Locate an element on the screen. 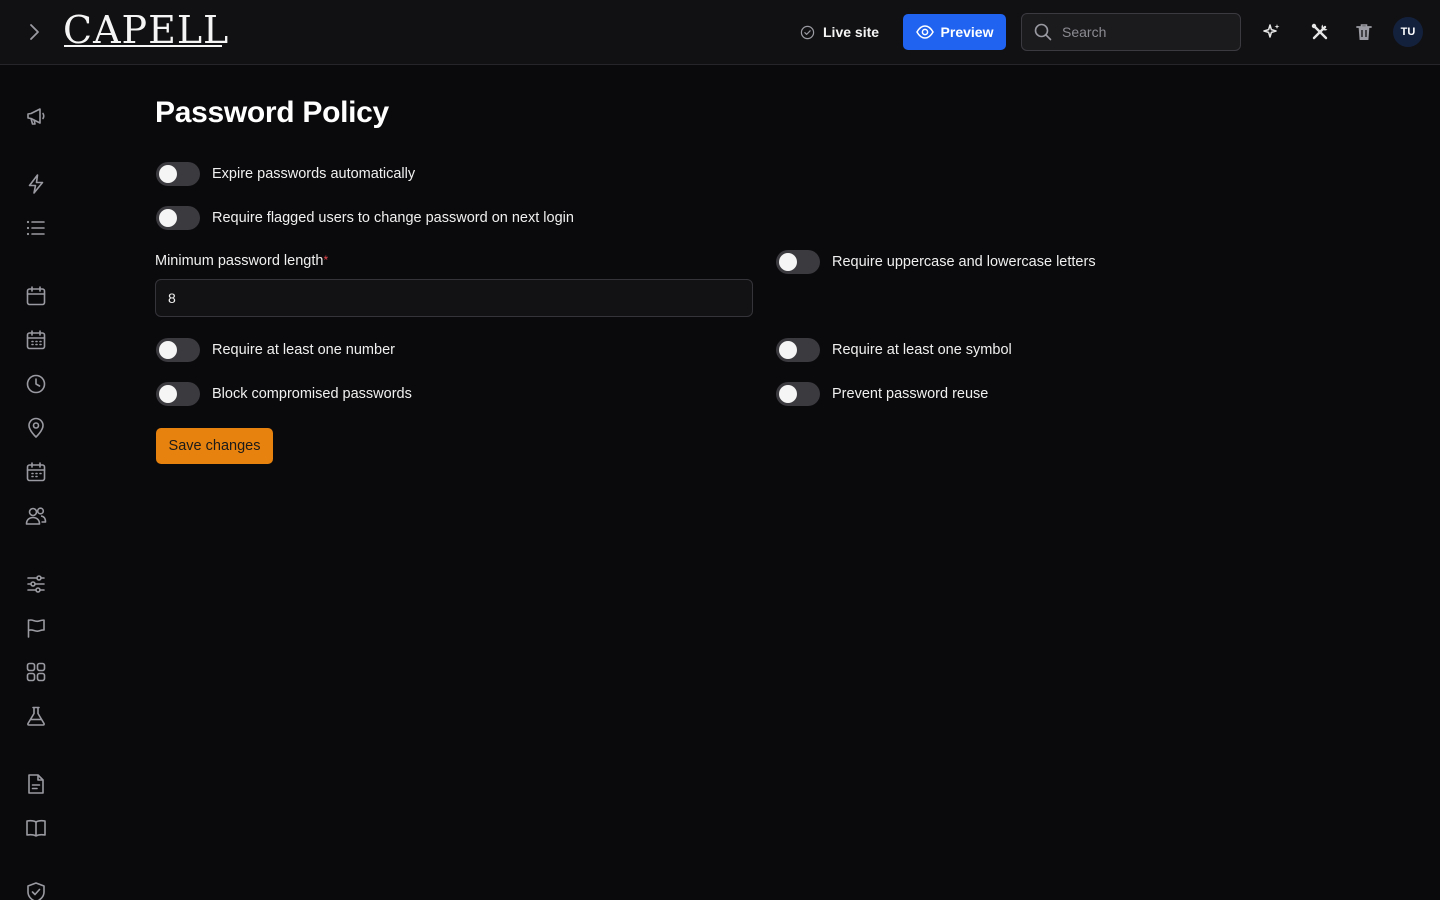 The height and width of the screenshot is (900, 1440). lightning-icon is located at coordinates (36, 184).